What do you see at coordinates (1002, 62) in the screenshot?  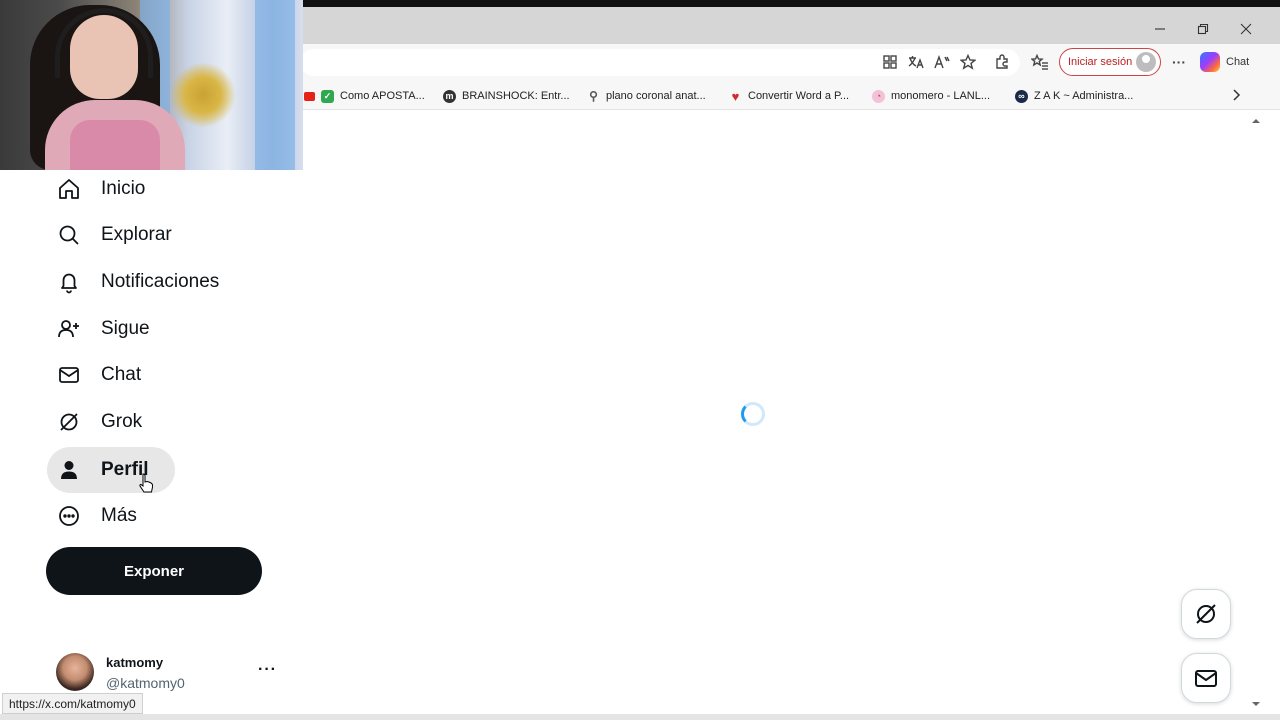 I see `extensions-icon` at bounding box center [1002, 62].